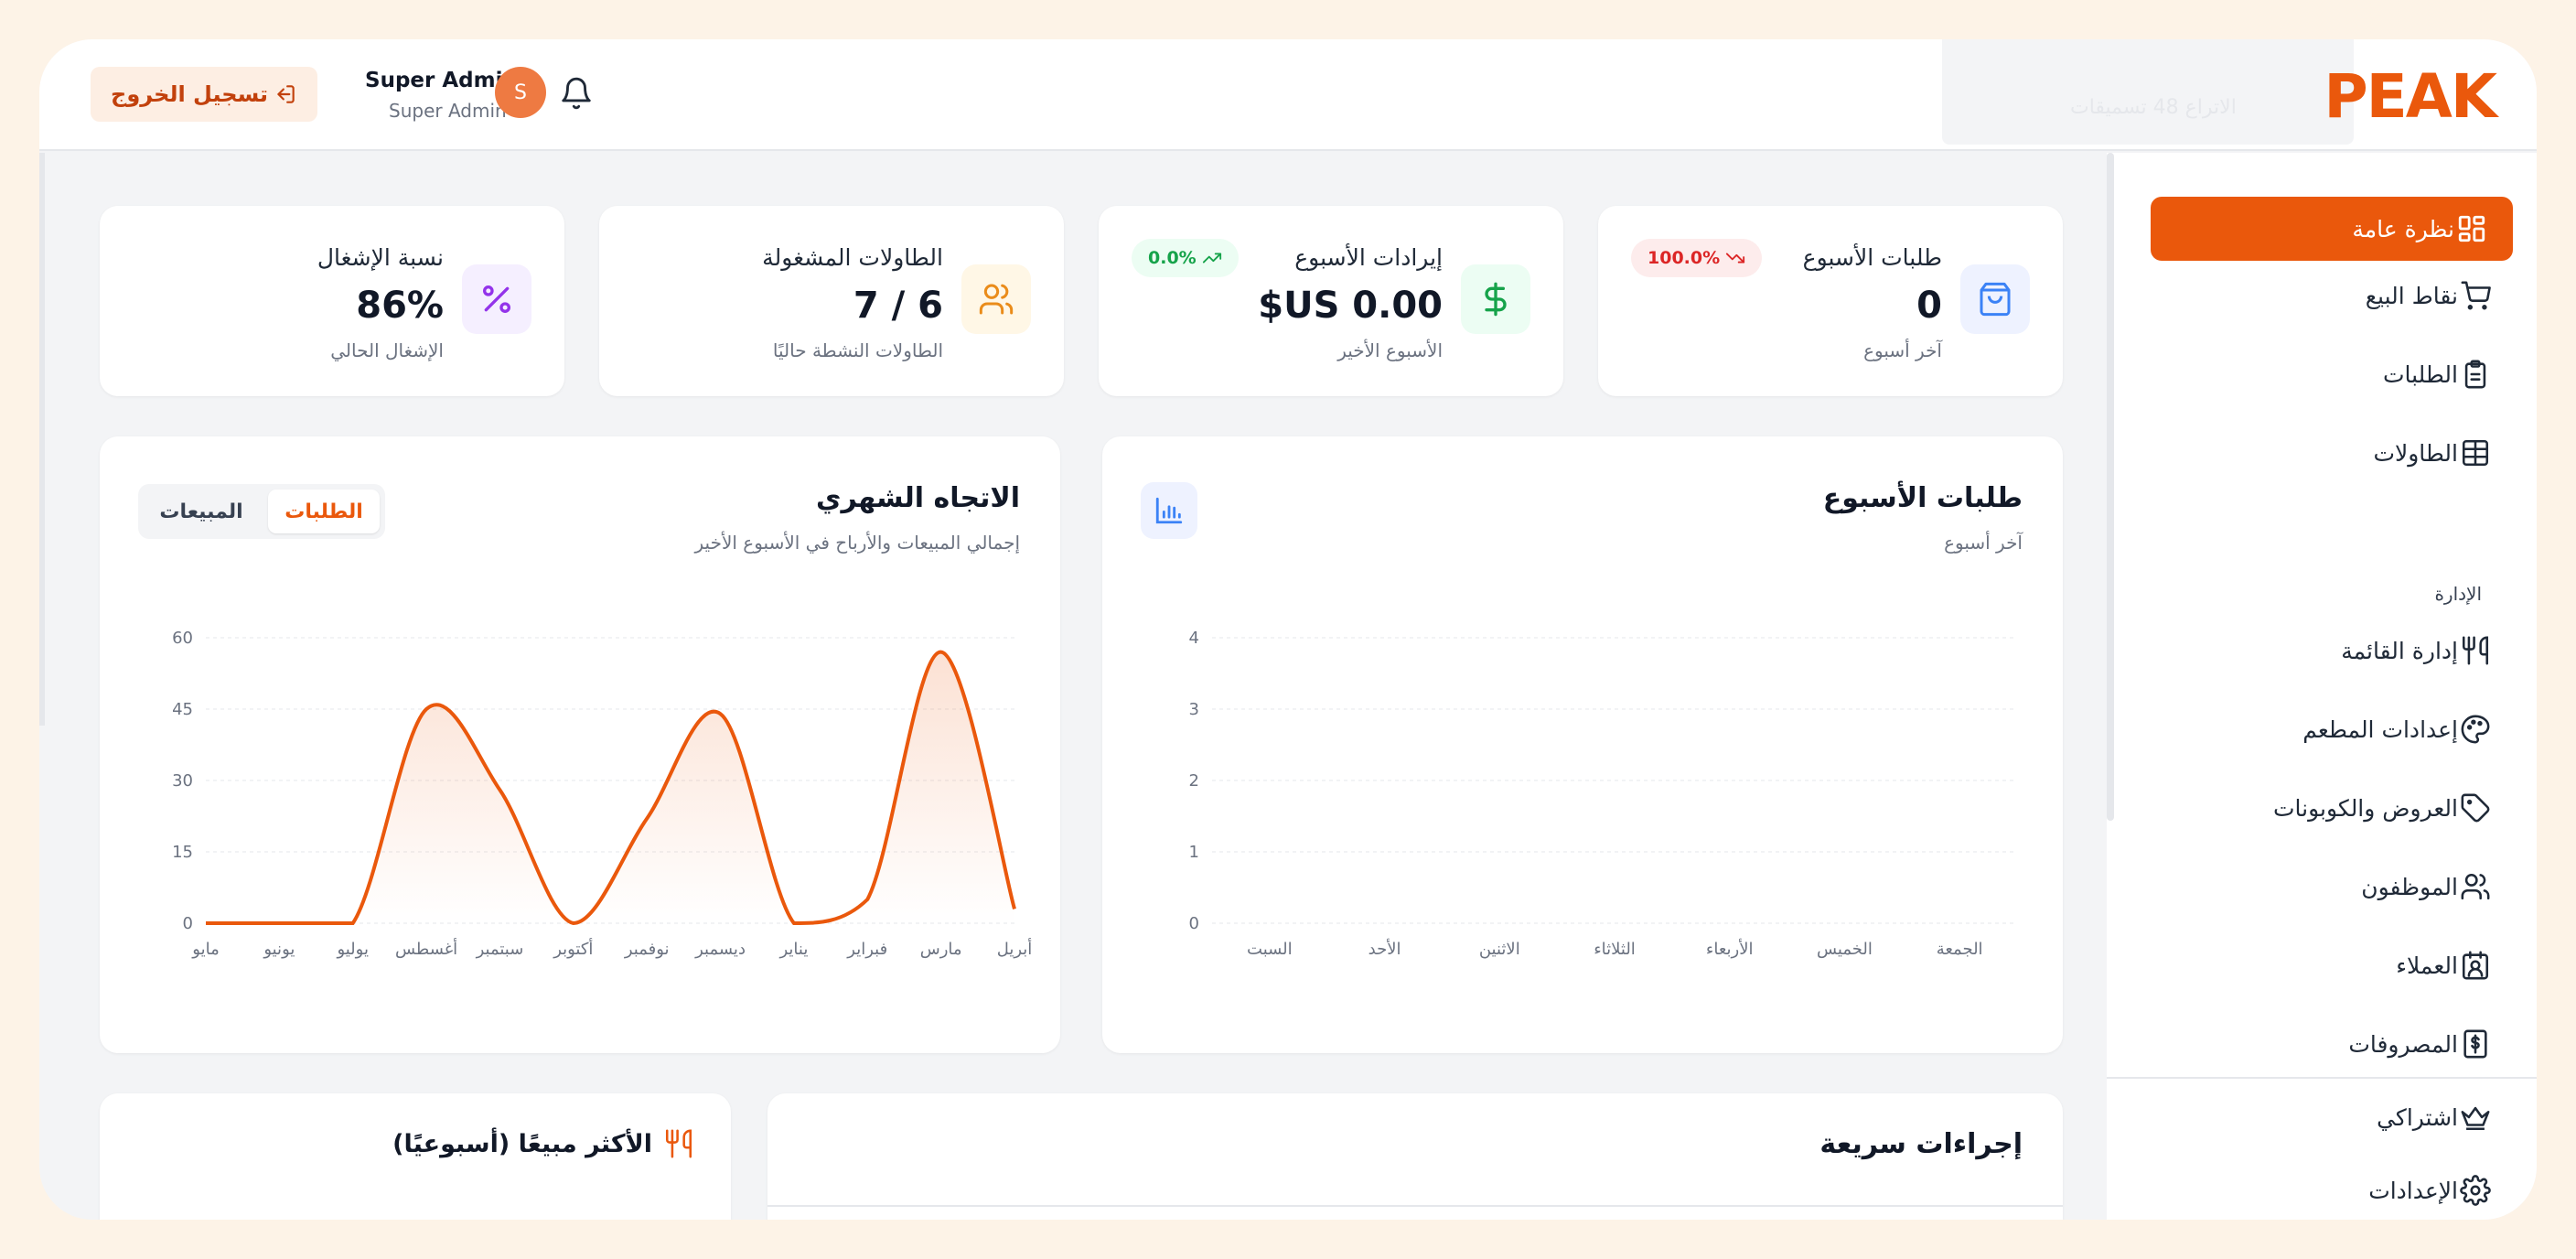 This screenshot has width=2576, height=1259. I want to click on cart-icon, so click(2476, 295).